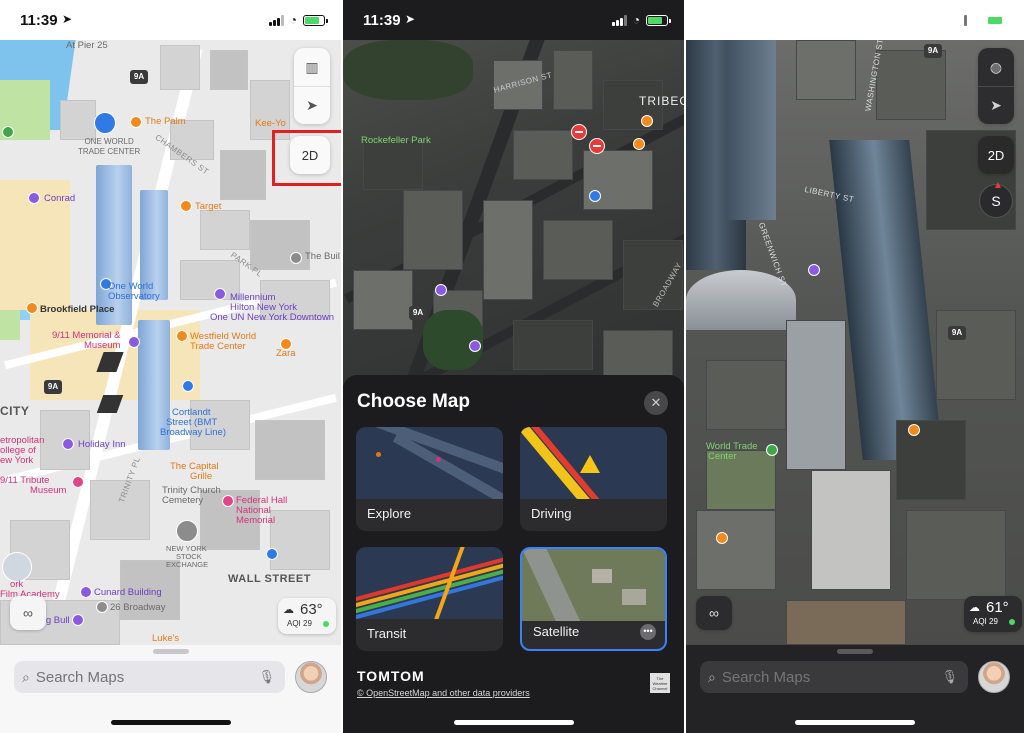  I want to click on status-bar: 11:40 ➤ ◔, so click(855, 20).